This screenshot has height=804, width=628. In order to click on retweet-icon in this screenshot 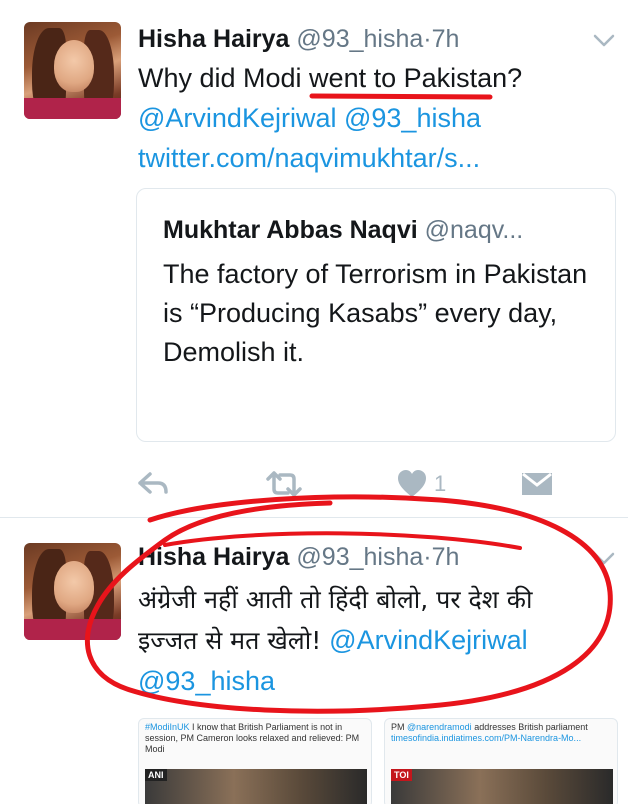, I will do `click(284, 484)`.